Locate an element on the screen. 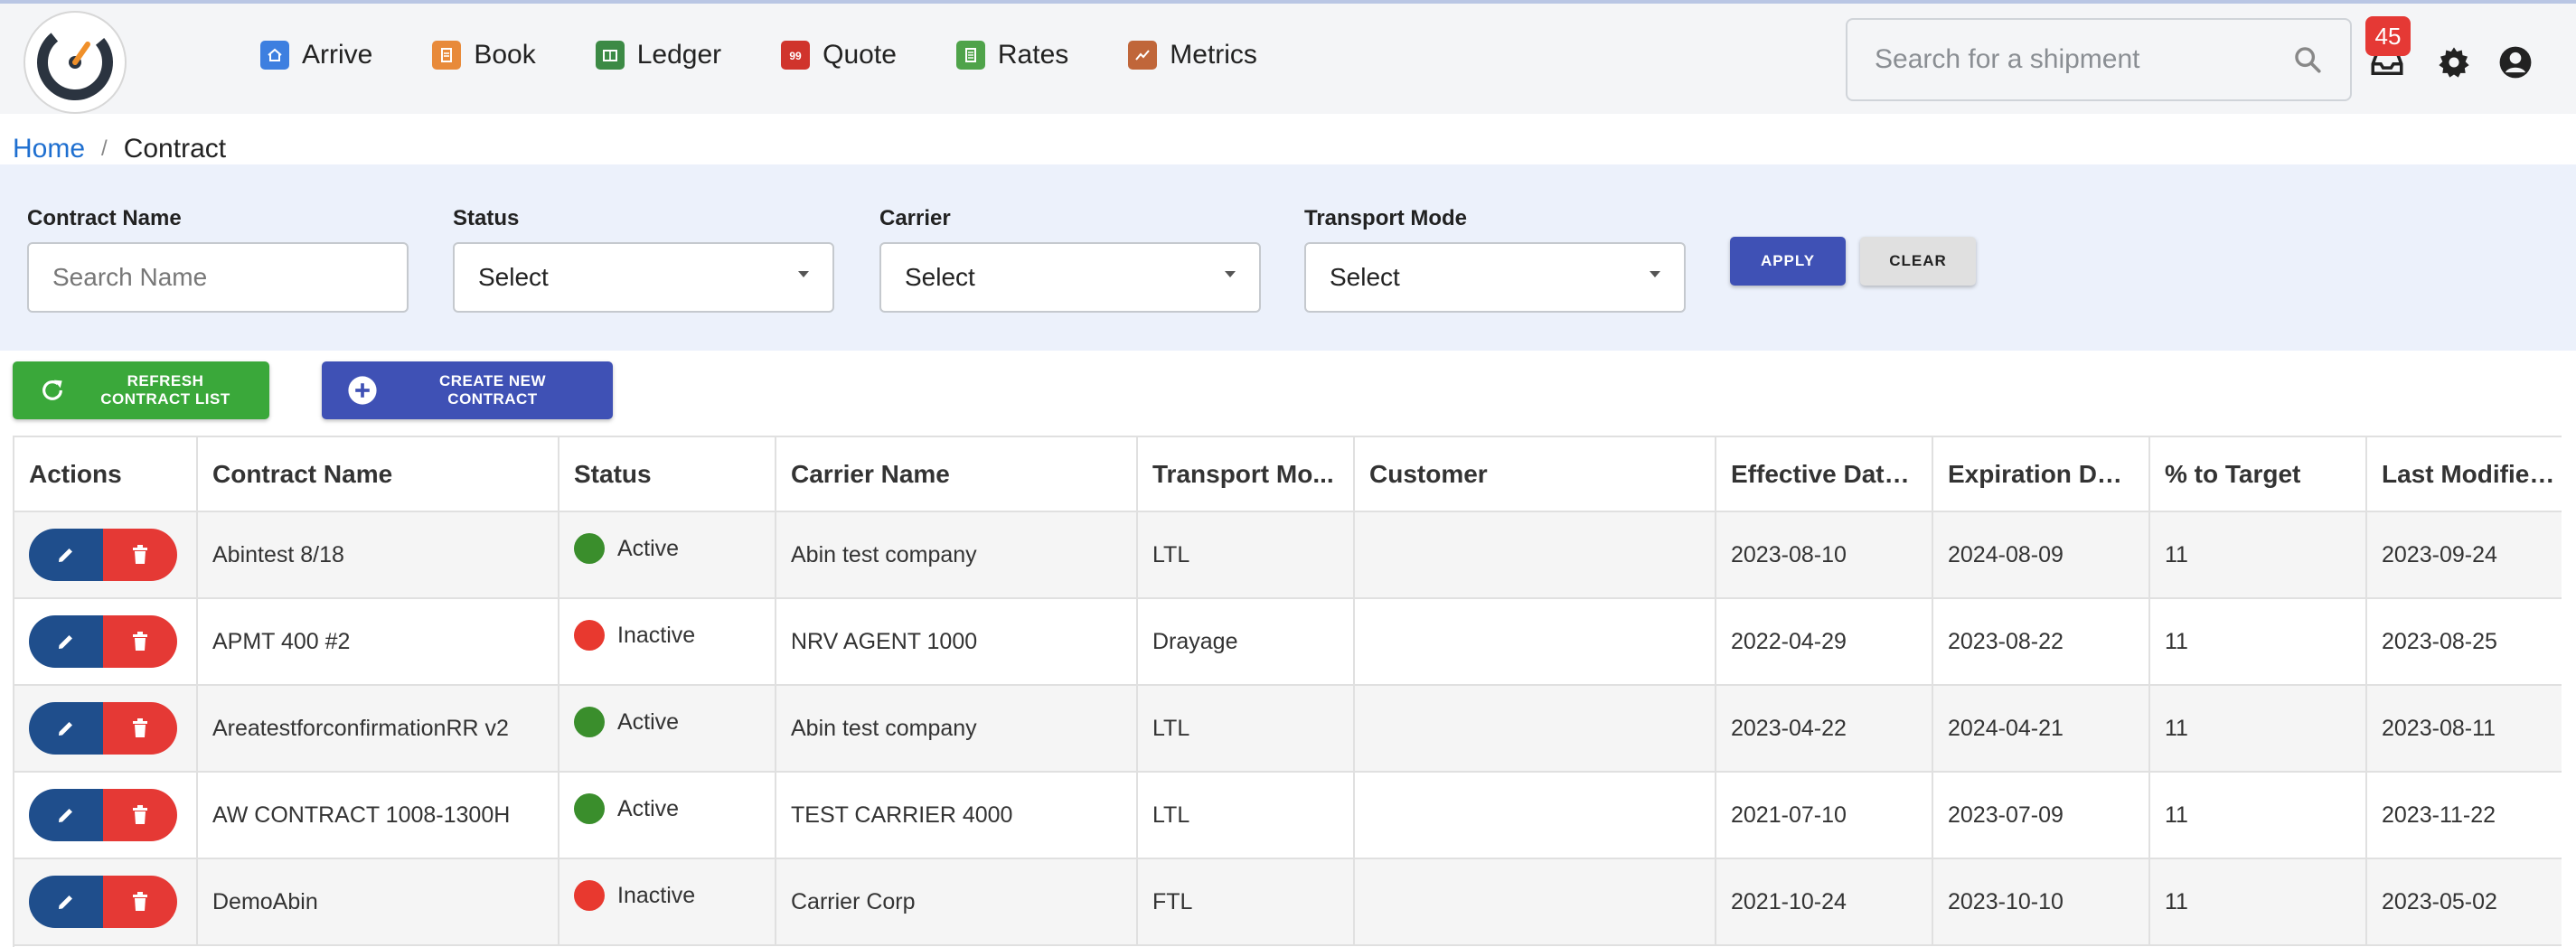  metrics-icon is located at coordinates (1143, 55).